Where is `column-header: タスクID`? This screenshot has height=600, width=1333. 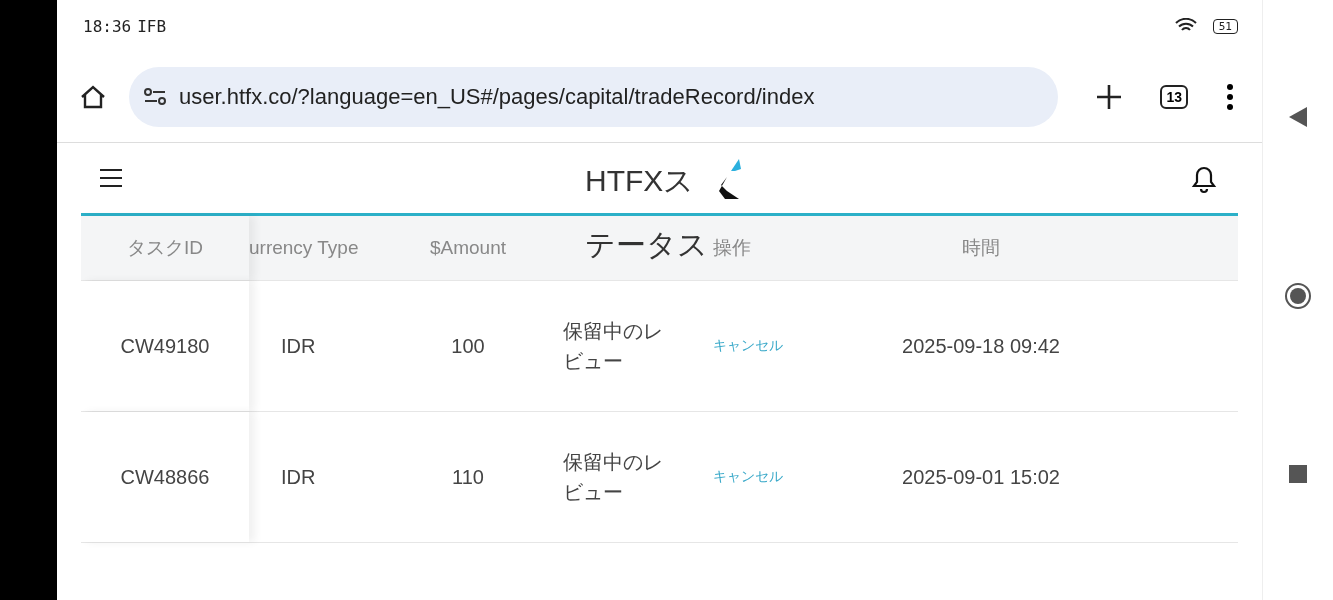 column-header: タスクID is located at coordinates (165, 248).